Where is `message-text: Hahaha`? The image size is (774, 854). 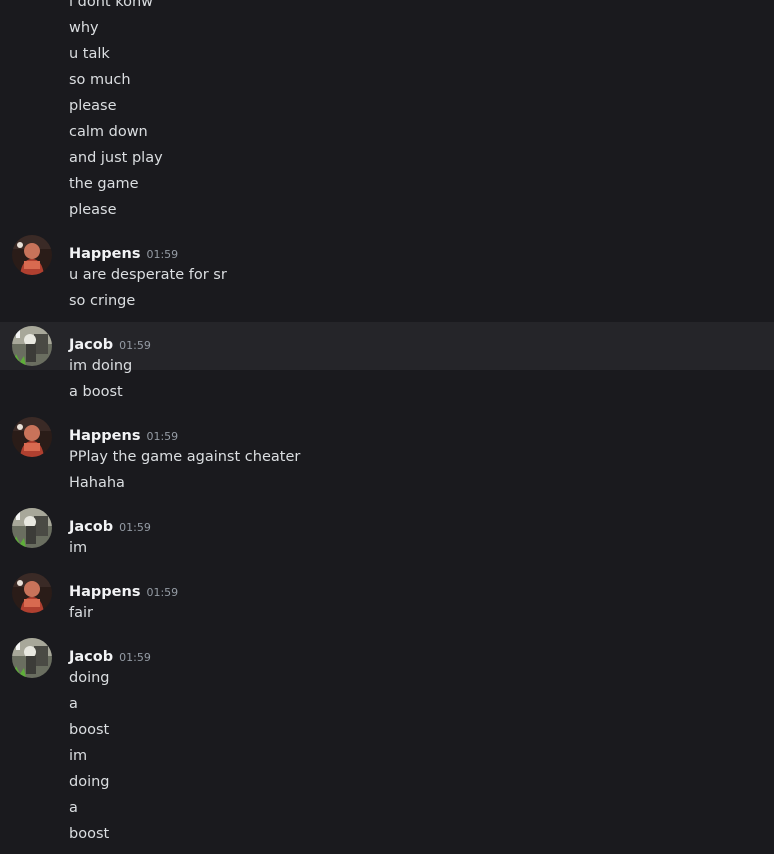
message-text: Hahaha is located at coordinates (97, 483).